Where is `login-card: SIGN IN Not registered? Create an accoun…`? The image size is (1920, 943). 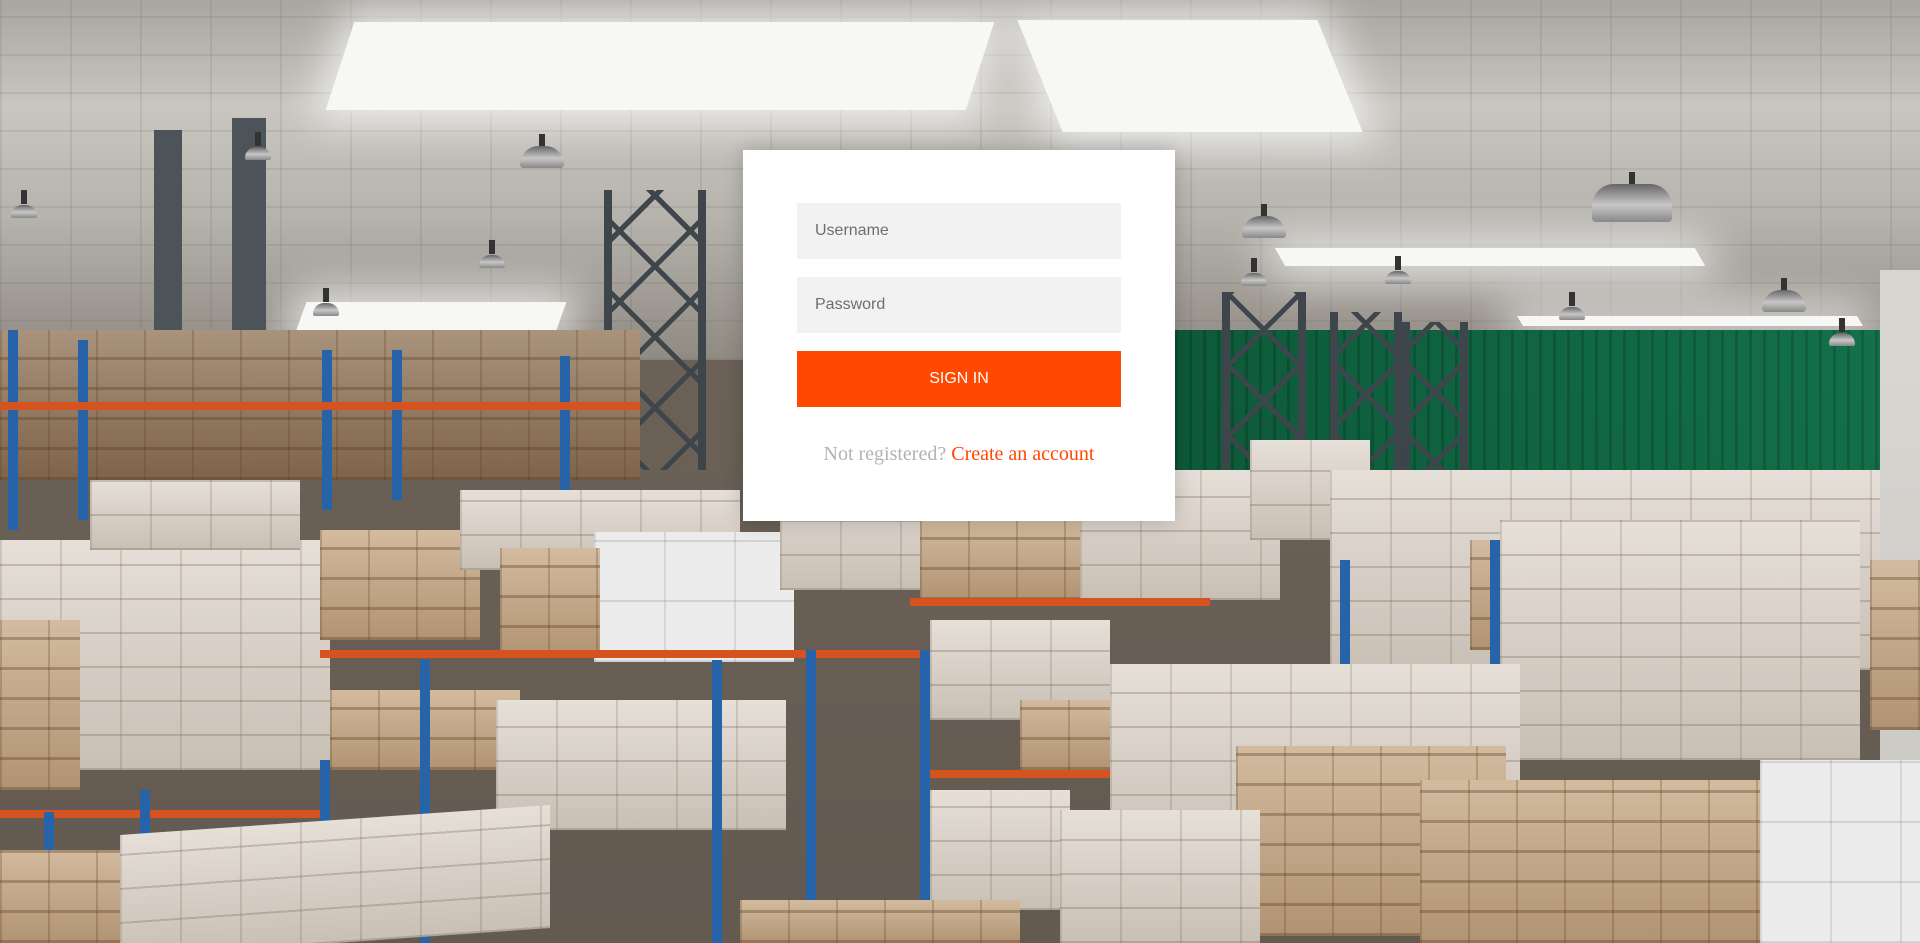 login-card: SIGN IN Not registered? Create an accoun… is located at coordinates (959, 335).